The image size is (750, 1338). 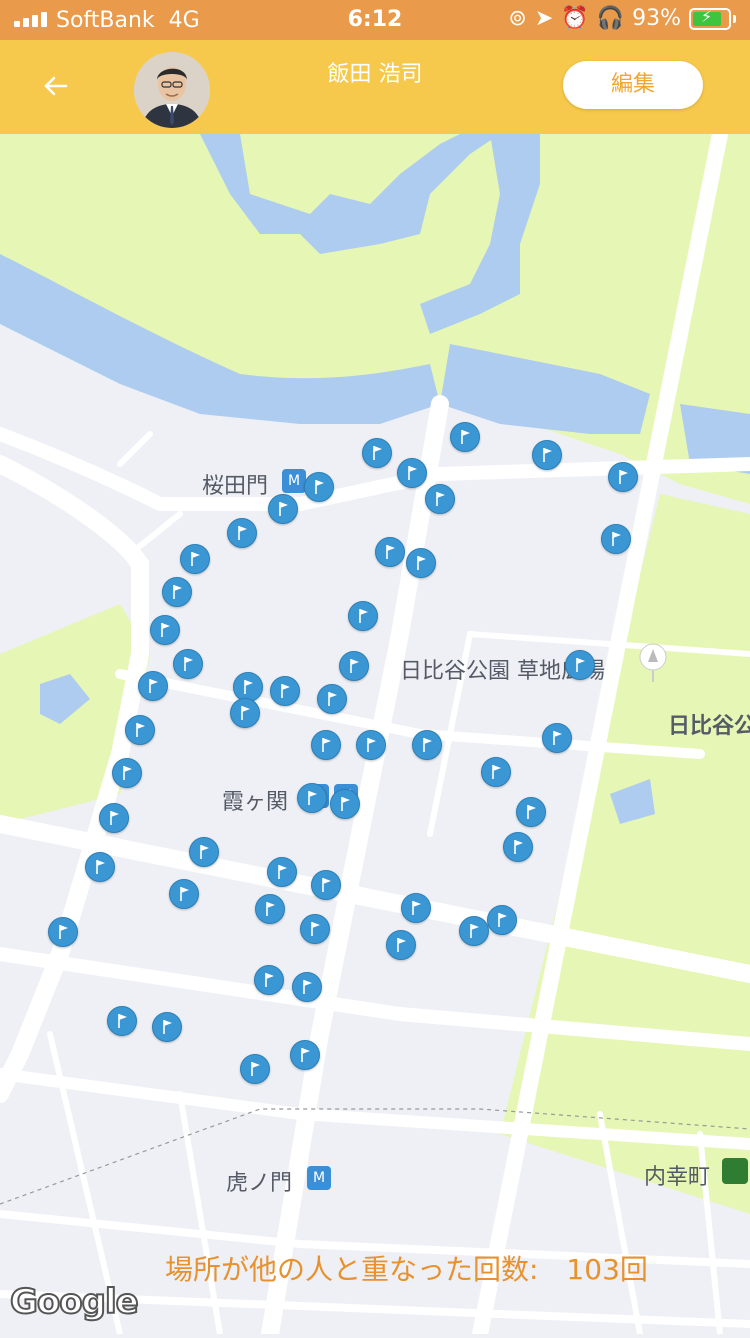 What do you see at coordinates (653, 662) in the screenshot?
I see `park-marker-icon` at bounding box center [653, 662].